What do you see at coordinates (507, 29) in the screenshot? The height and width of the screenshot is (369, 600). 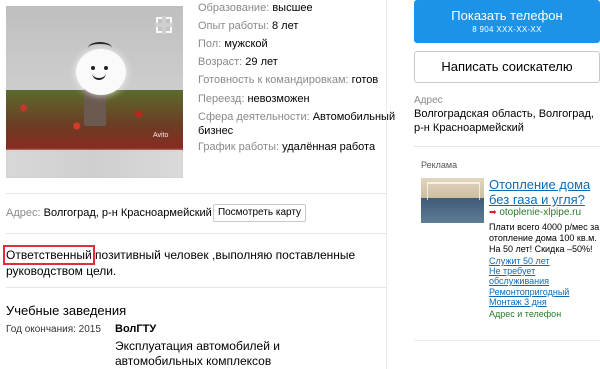 I see `phone-masked: 8 904 XXX-XX-XX` at bounding box center [507, 29].